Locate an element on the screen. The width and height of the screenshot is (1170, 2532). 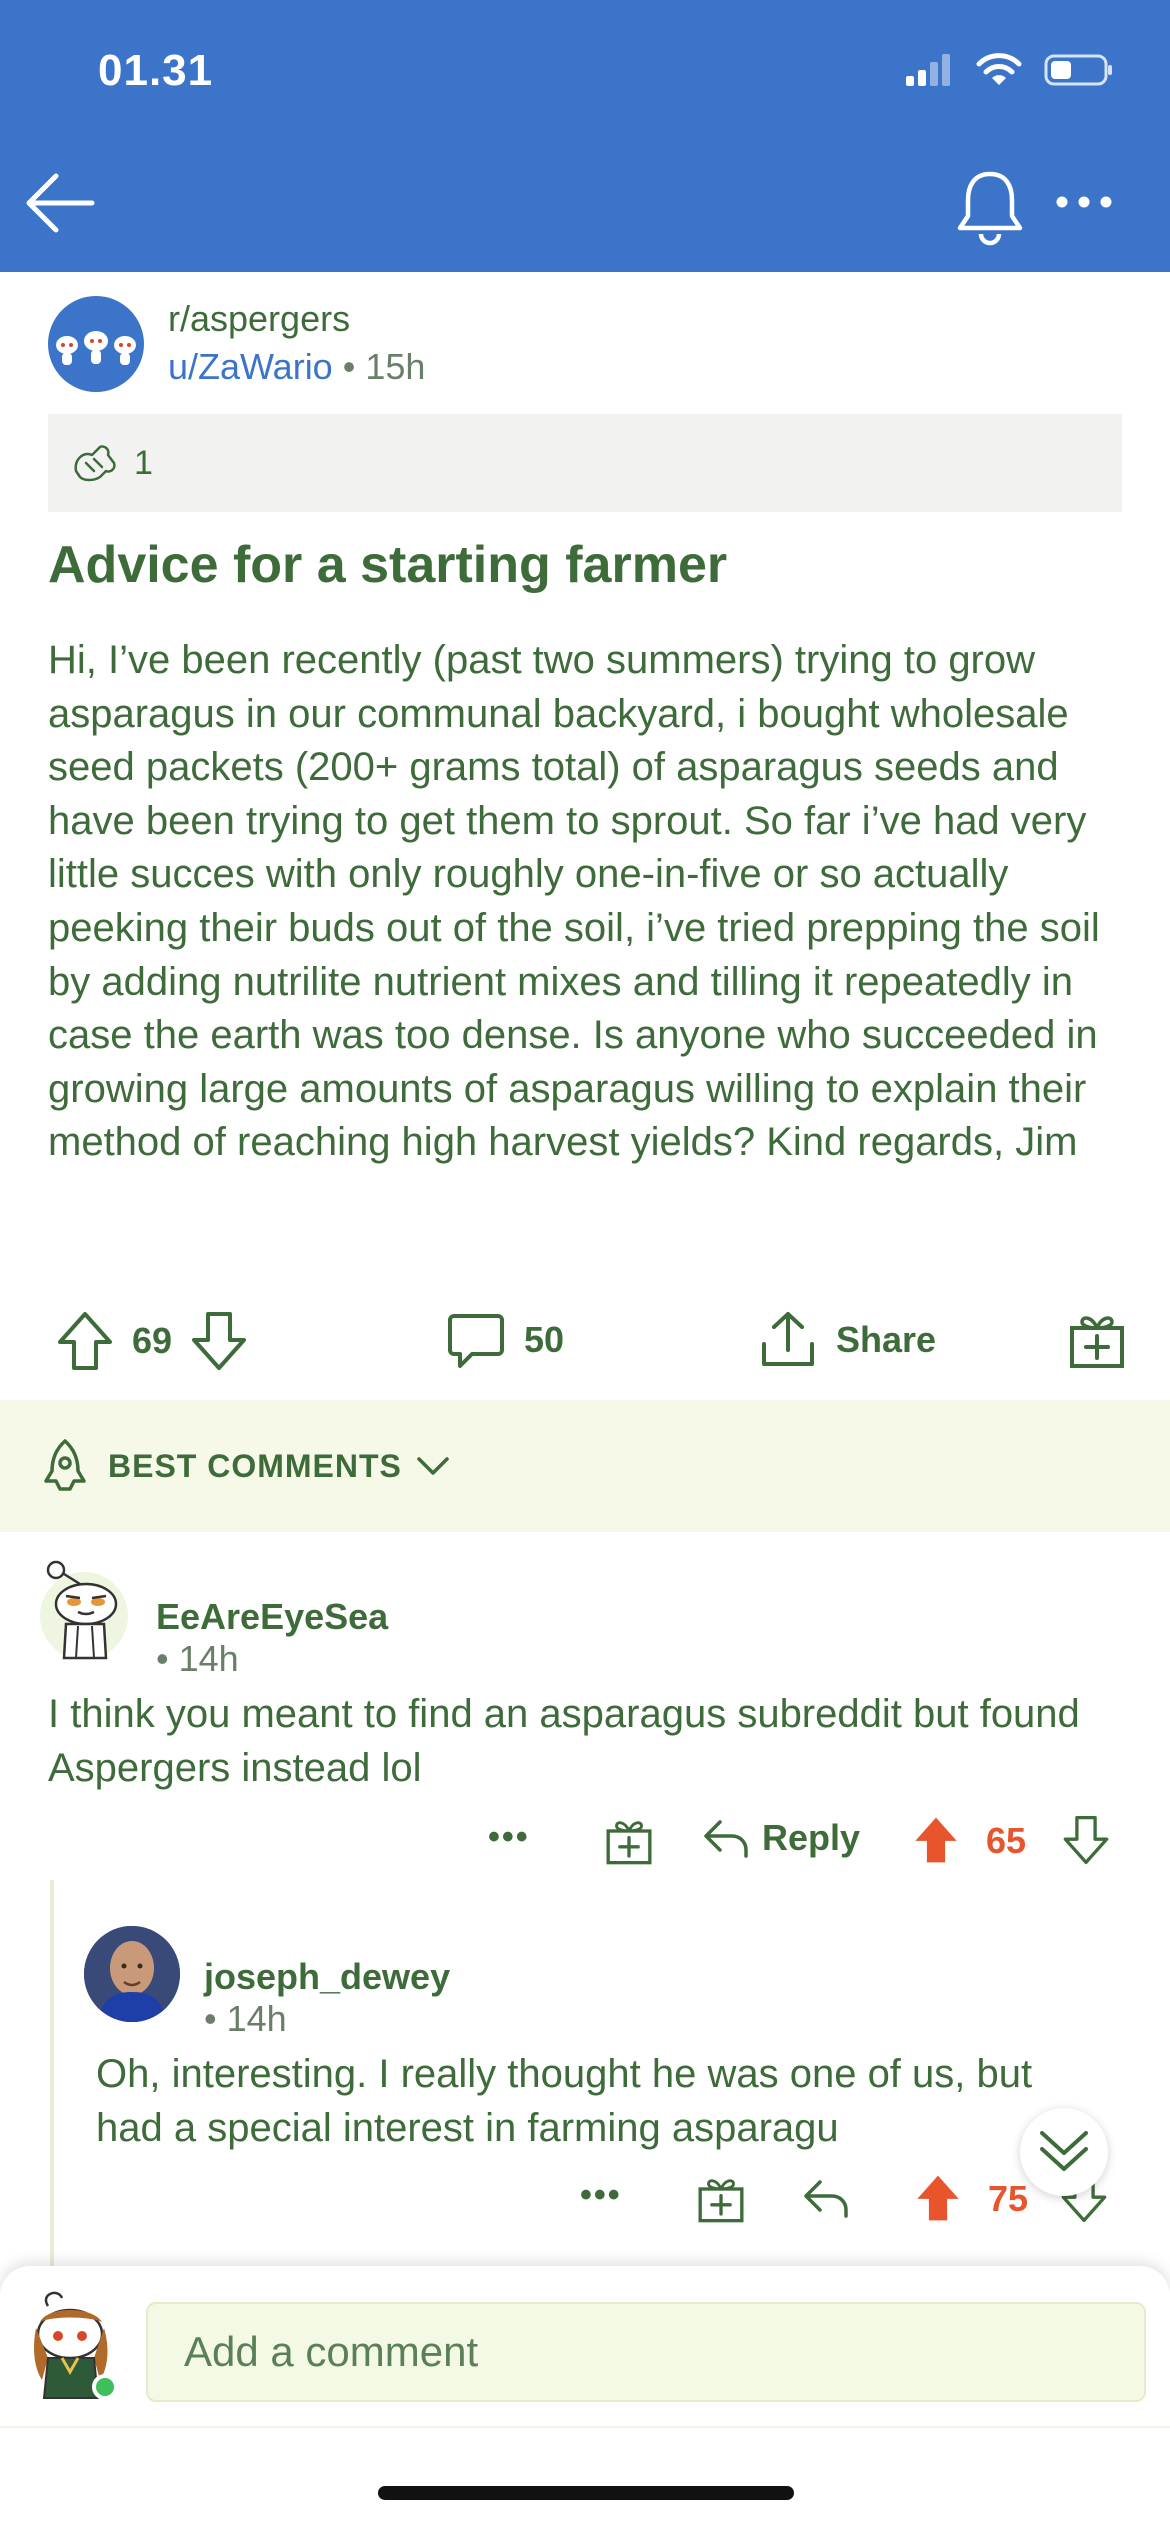
more-icon is located at coordinates (1084, 202).